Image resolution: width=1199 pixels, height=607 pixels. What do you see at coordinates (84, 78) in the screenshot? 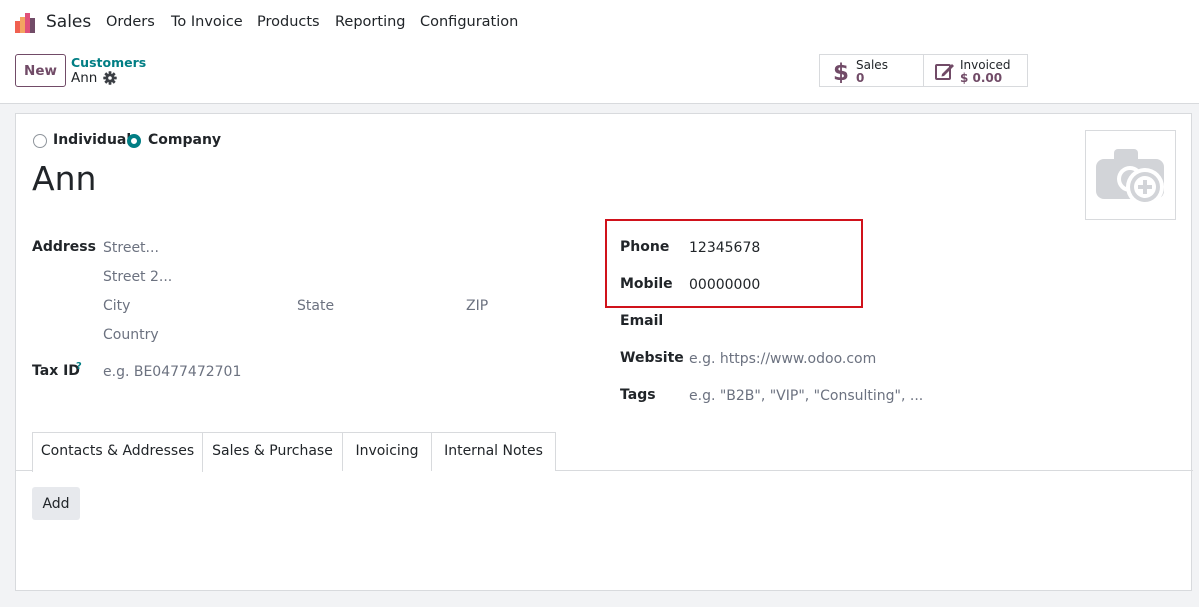
I see `breadcrumb-current: Ann` at bounding box center [84, 78].